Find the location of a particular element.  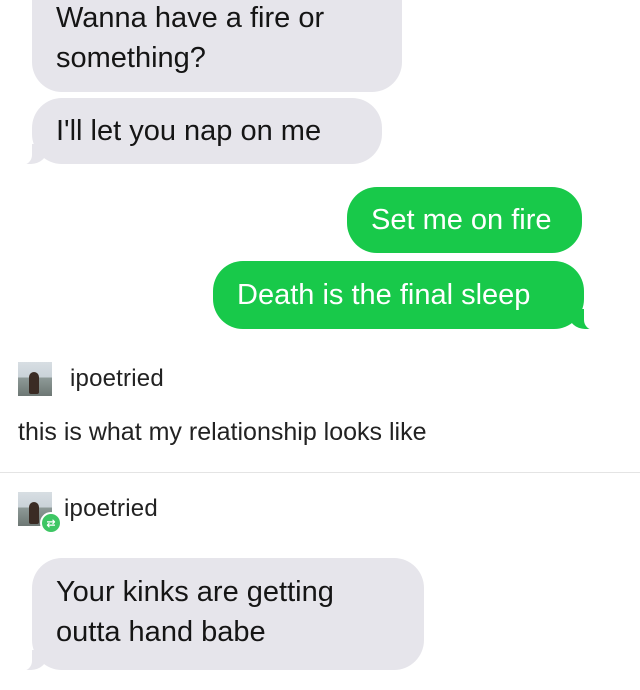

message-line: Wanna have a fire or is located at coordinates (190, 18).